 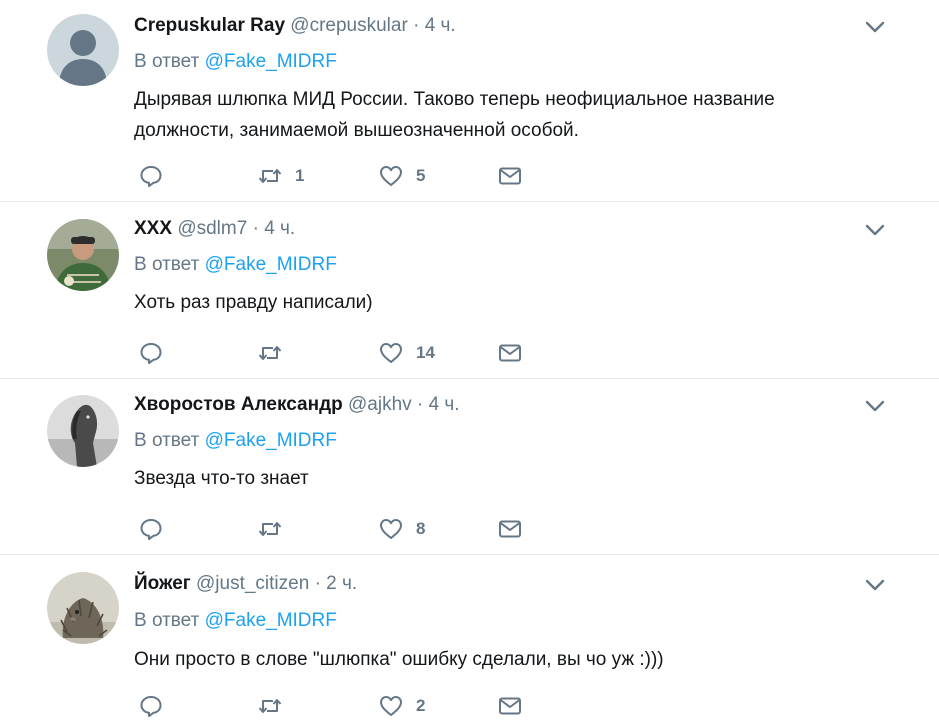 What do you see at coordinates (221, 478) in the screenshot?
I see `tweet-text-line: Звезда что-то знает` at bounding box center [221, 478].